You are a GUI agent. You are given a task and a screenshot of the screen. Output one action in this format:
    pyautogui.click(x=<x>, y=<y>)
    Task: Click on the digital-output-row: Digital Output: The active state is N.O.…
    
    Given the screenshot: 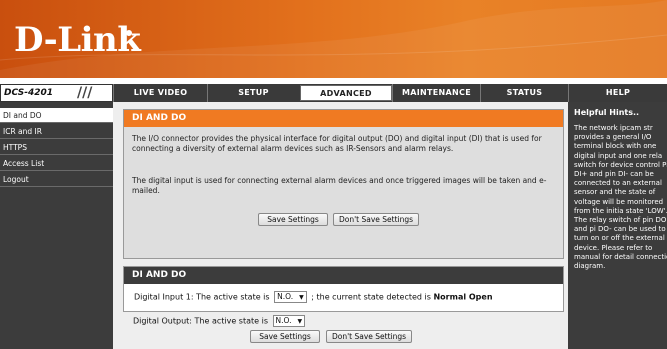 What is the action you would take?
    pyautogui.click(x=220, y=321)
    